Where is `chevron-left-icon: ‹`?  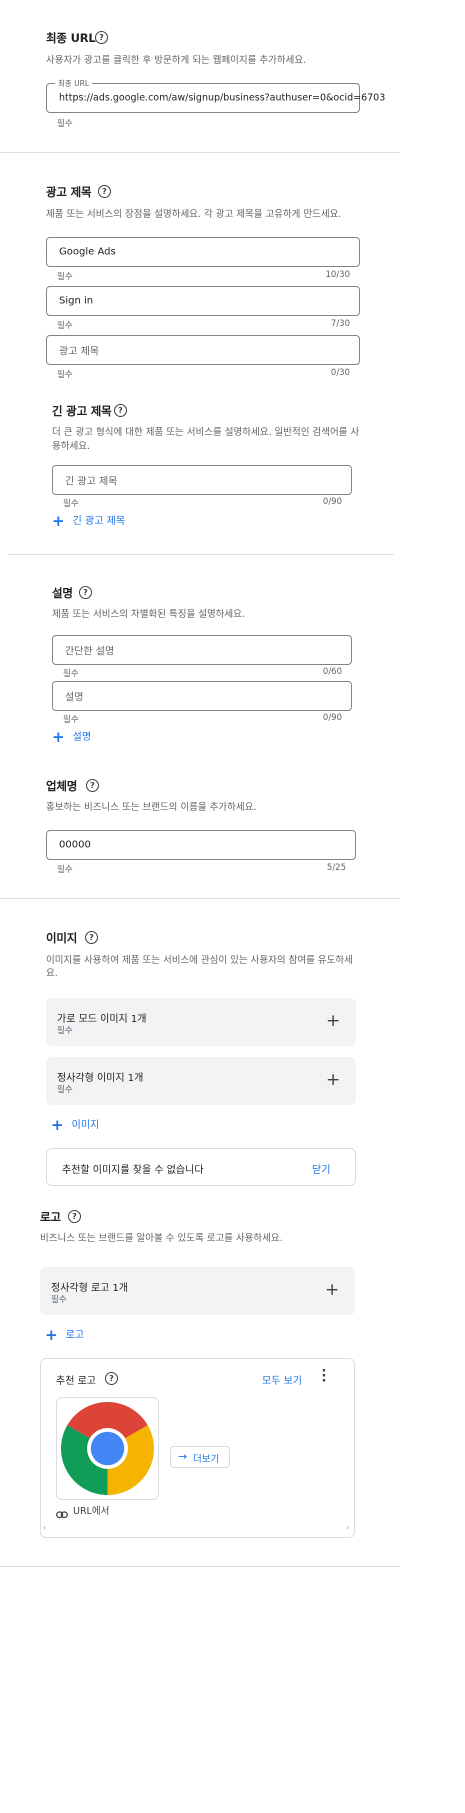 chevron-left-icon: ‹ is located at coordinates (44, 1527).